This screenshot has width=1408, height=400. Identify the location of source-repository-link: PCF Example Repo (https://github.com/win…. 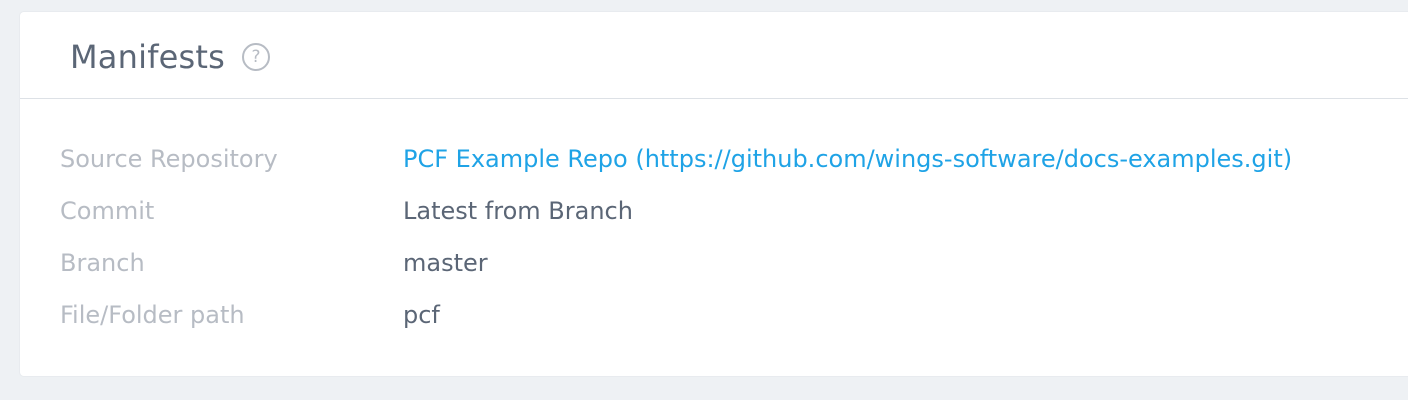
(847, 159).